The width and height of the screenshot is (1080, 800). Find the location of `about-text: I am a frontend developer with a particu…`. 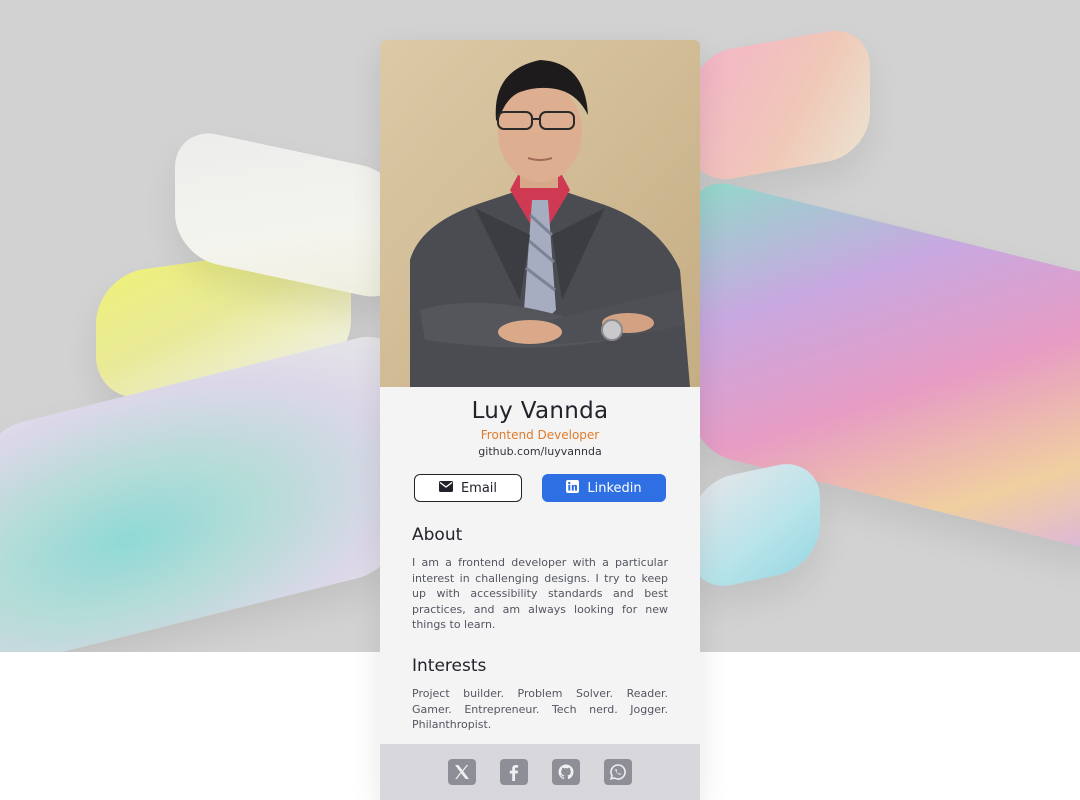

about-text: I am a frontend developer with a particu… is located at coordinates (540, 594).